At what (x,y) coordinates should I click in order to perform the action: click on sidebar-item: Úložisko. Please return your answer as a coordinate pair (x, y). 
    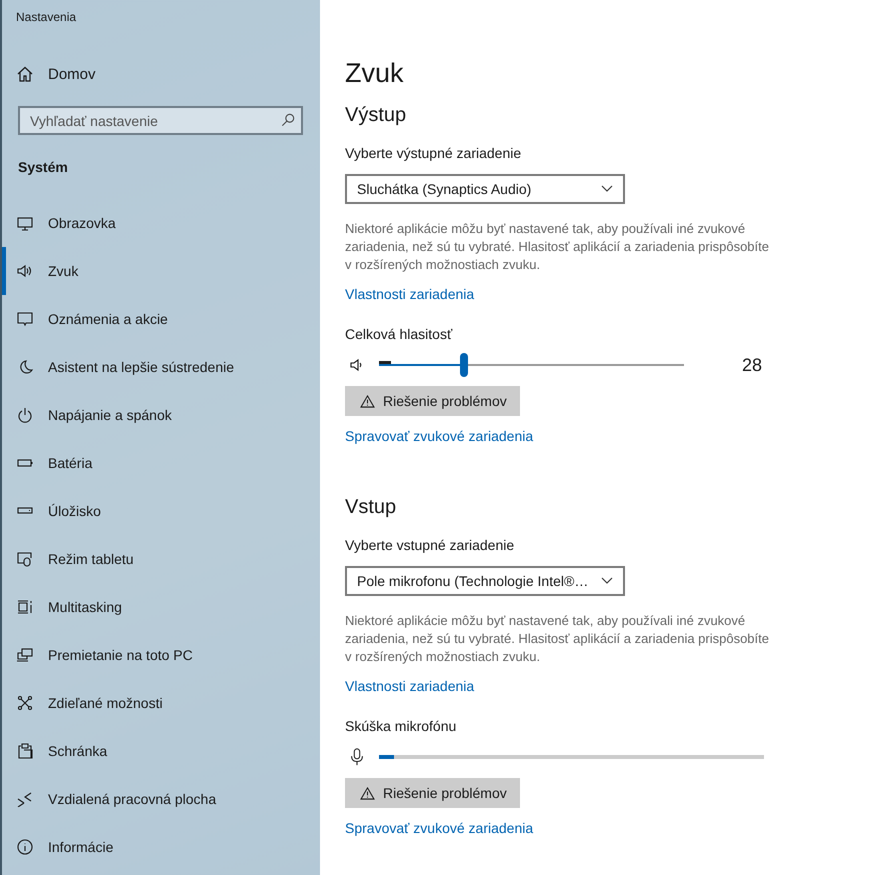
    Looking at the image, I should click on (161, 511).